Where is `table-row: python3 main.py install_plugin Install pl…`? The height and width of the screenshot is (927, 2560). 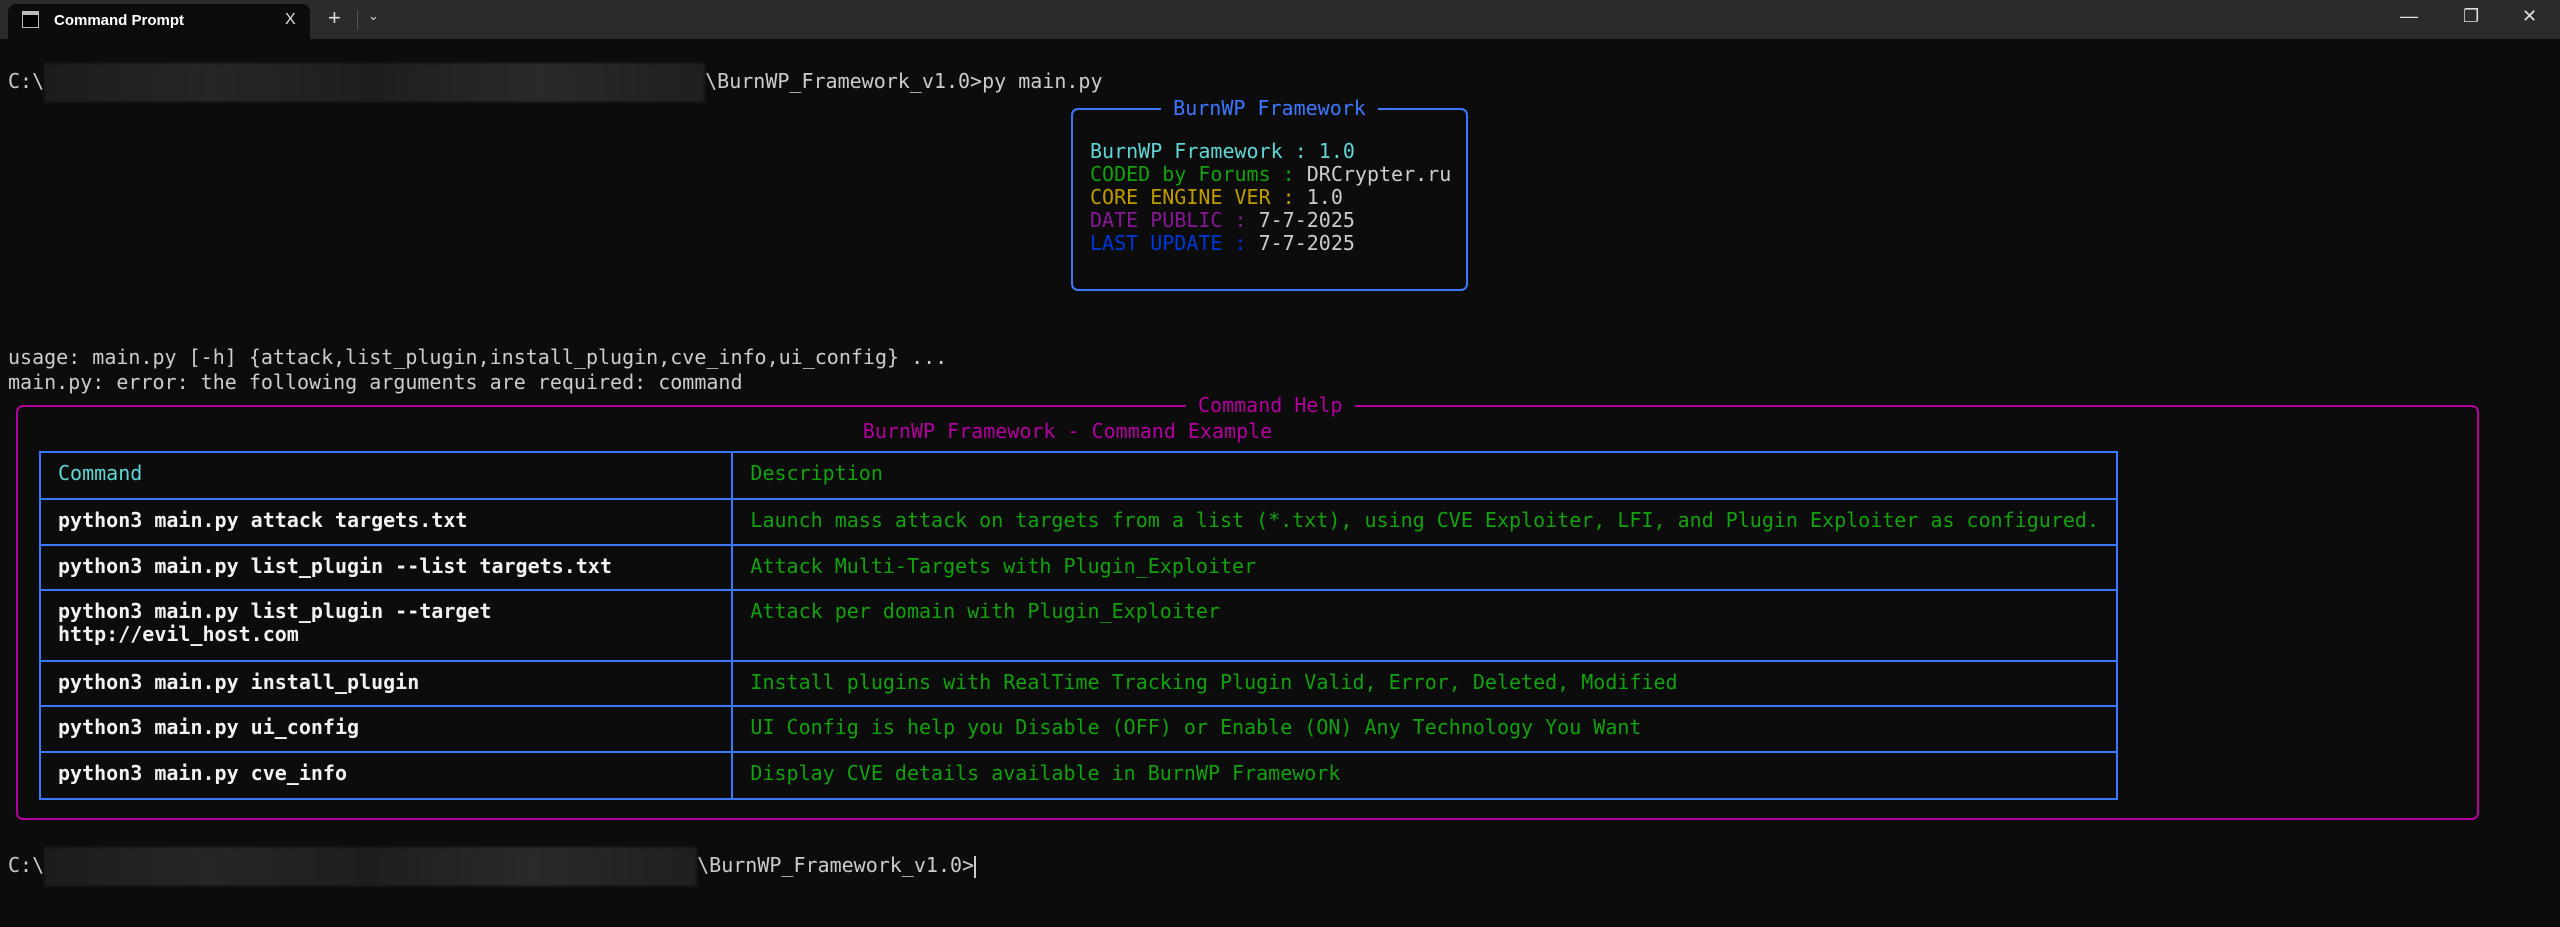 table-row: python3 main.py install_plugin Install pl… is located at coordinates (1078, 683).